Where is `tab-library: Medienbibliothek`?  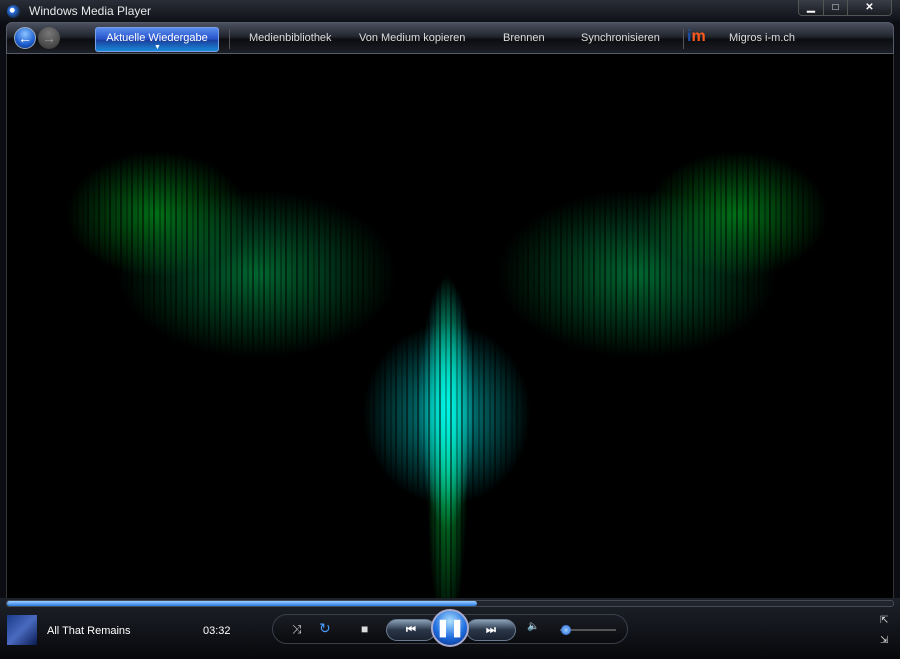
tab-library: Medienbibliothek is located at coordinates (290, 38).